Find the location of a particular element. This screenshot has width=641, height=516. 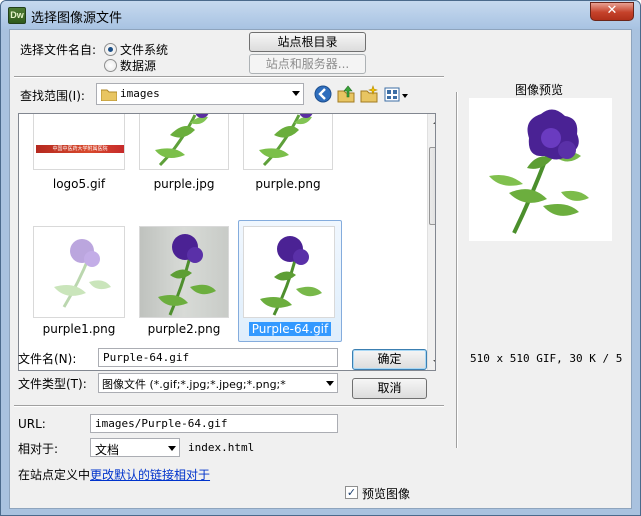

view-menu-icon is located at coordinates (397, 95).